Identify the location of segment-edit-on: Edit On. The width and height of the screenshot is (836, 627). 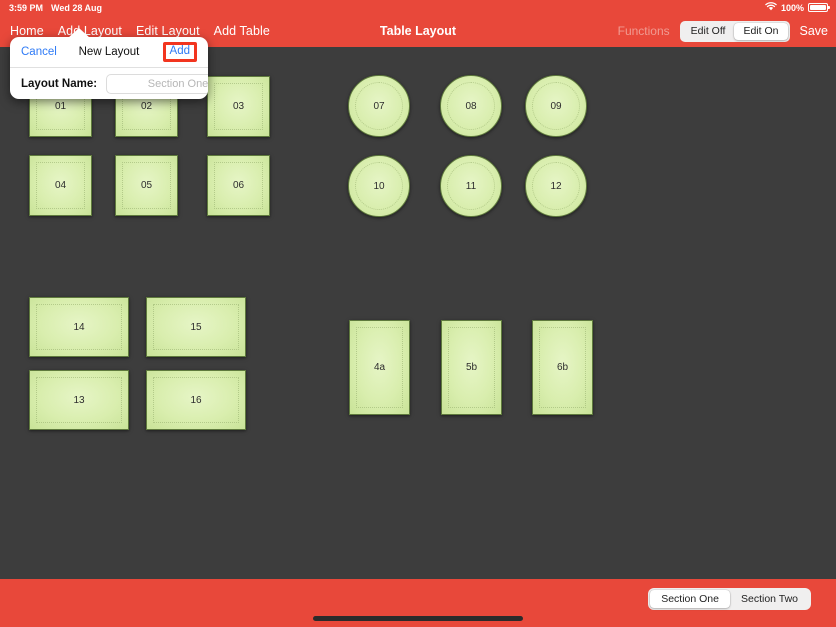
(761, 31).